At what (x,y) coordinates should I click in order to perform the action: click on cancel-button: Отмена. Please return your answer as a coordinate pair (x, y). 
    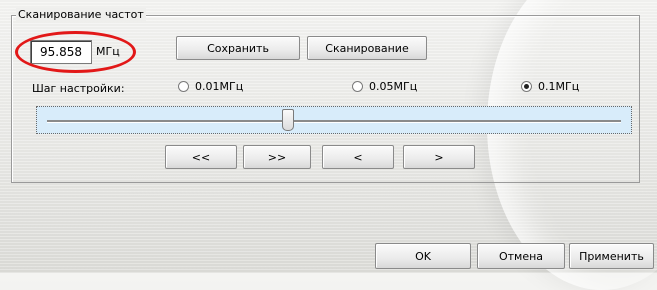
    Looking at the image, I should click on (521, 256).